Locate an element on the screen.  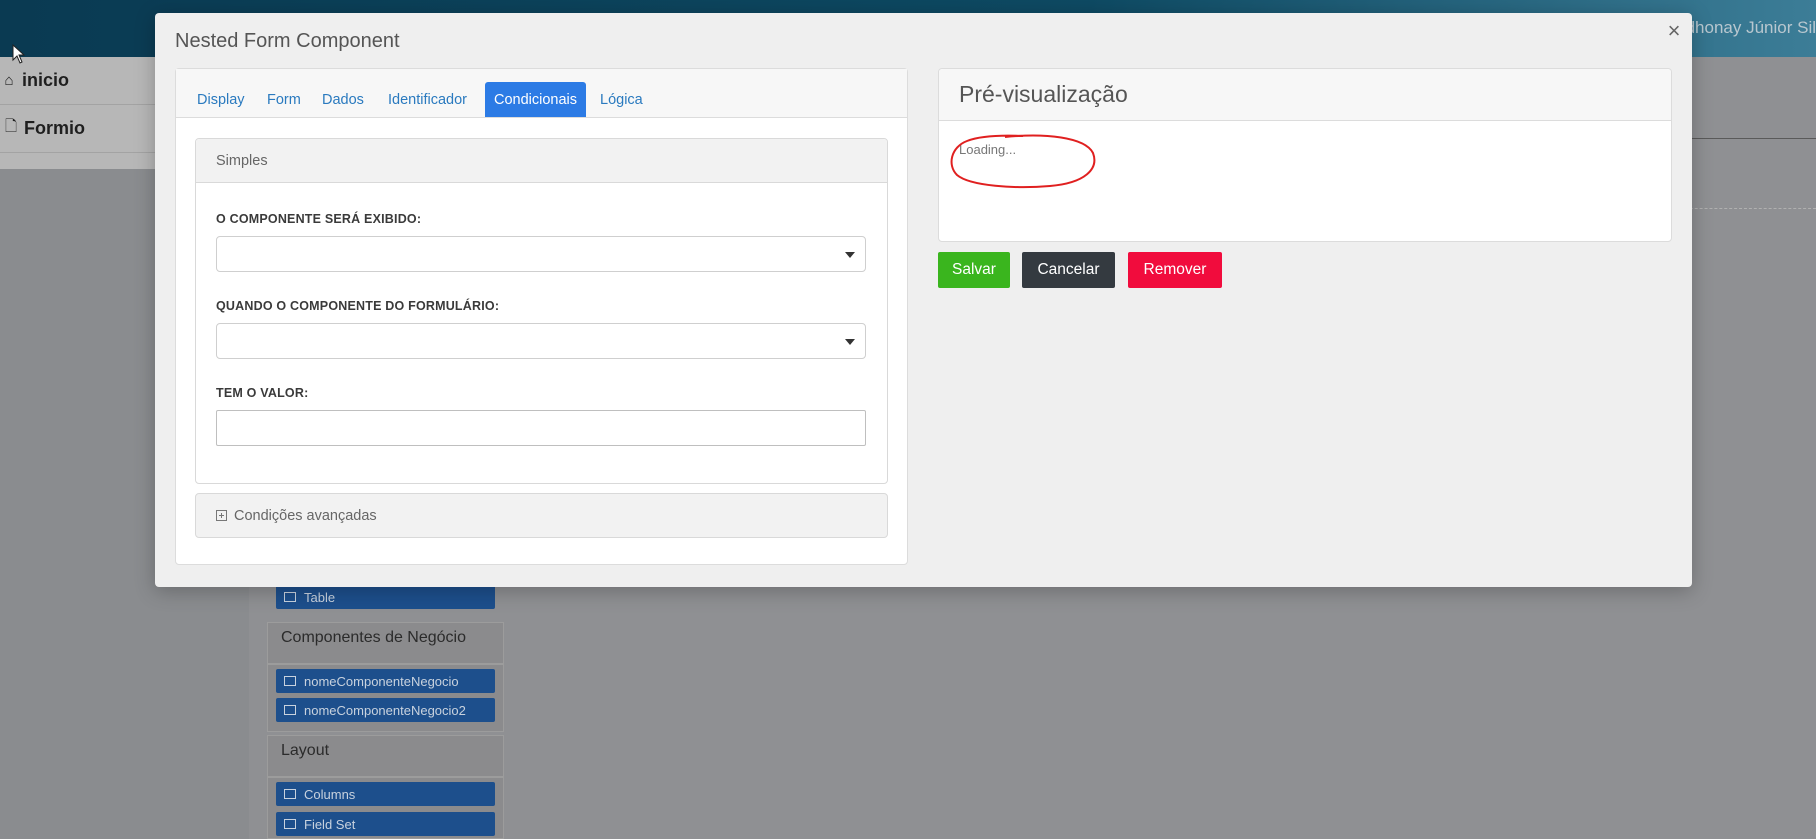
when-field-label: QUANDO O COMPONENTE DO FORMULÁRIO: is located at coordinates (358, 306).